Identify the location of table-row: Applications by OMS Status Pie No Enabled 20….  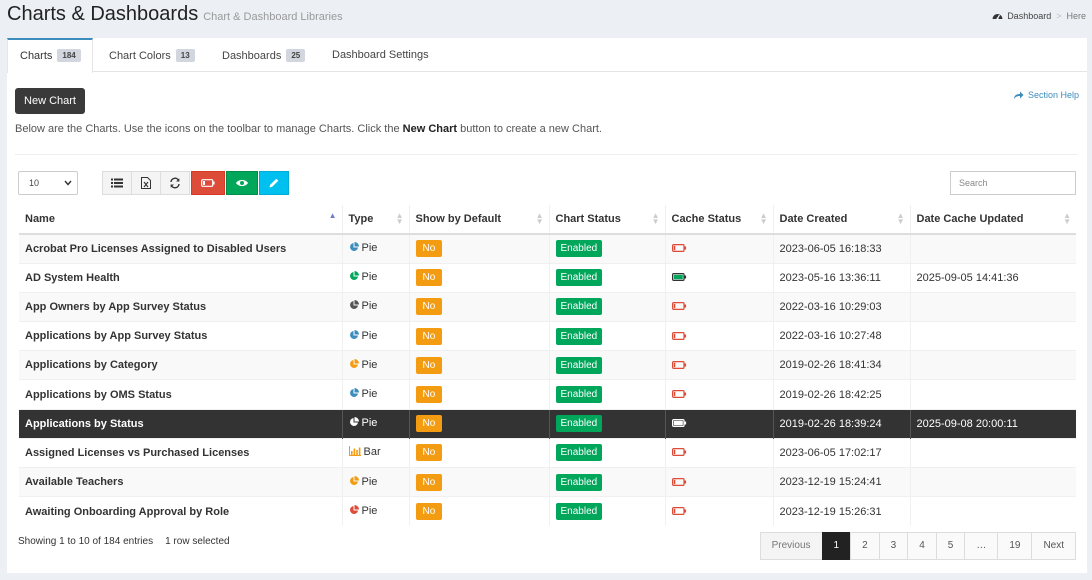
(547, 394).